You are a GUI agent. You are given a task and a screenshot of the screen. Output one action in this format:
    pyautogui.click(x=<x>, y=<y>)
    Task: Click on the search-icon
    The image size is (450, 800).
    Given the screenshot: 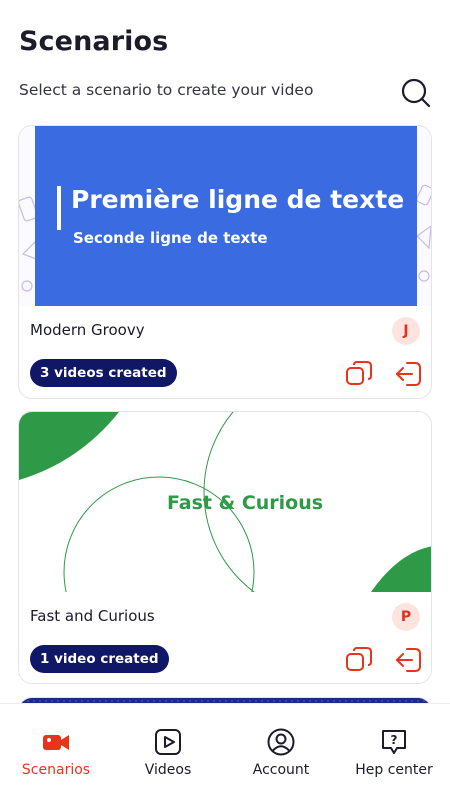 What is the action you would take?
    pyautogui.click(x=416, y=93)
    